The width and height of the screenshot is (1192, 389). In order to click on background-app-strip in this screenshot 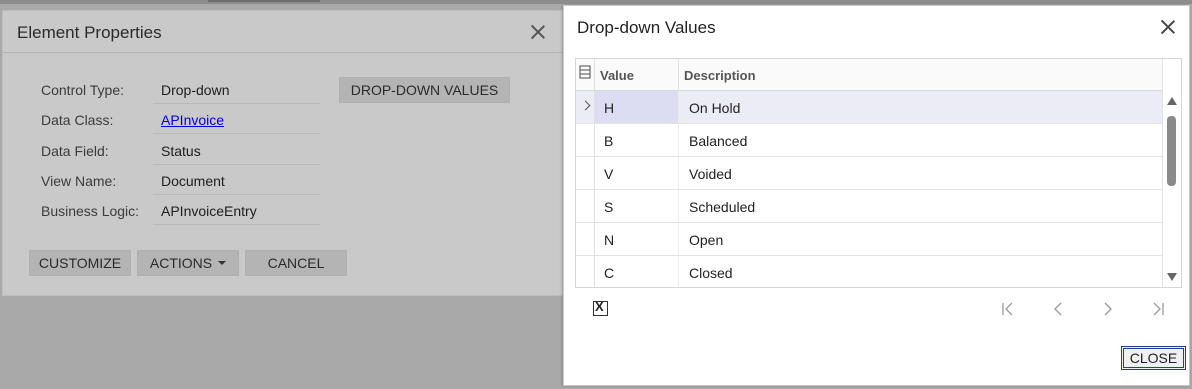, I will do `click(596, 2)`.